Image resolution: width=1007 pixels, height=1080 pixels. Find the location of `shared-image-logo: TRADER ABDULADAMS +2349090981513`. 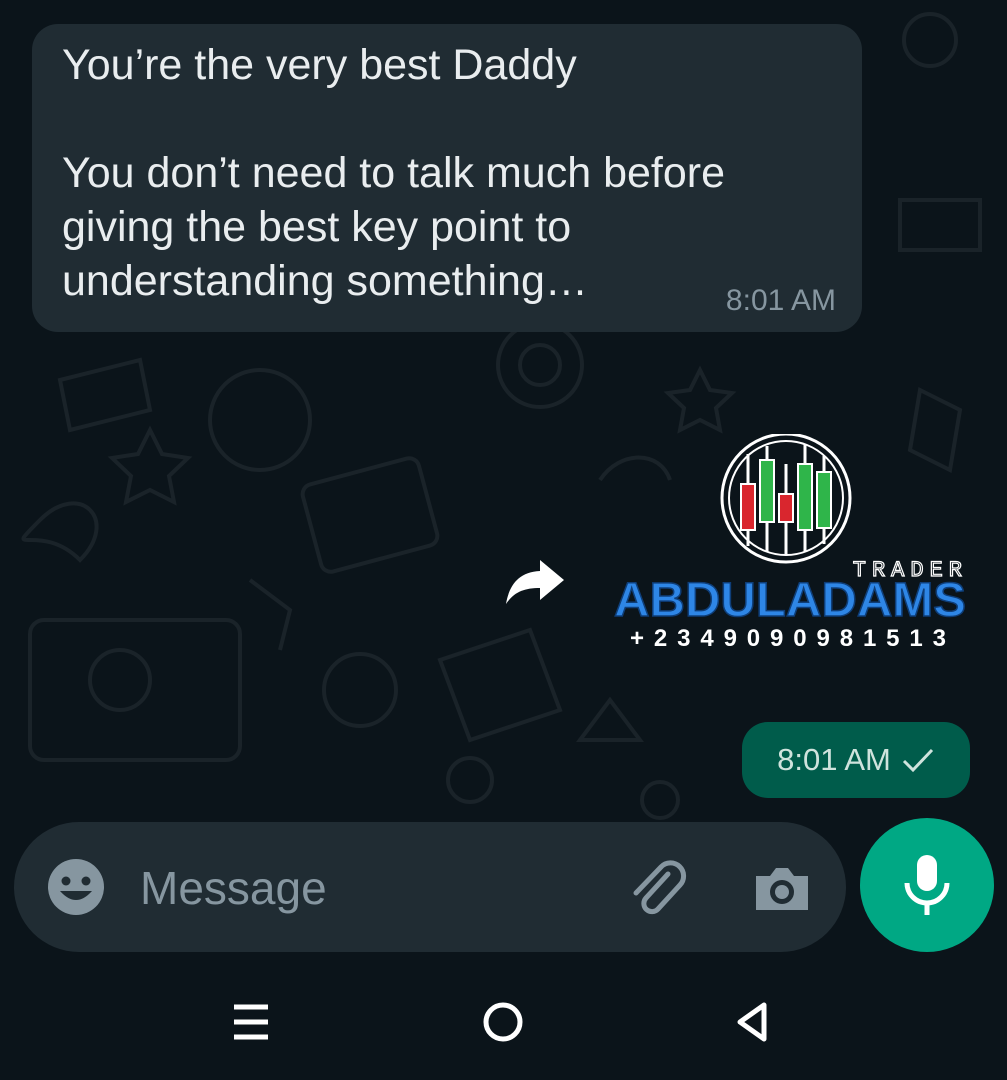

shared-image-logo: TRADER ABDULADAMS +2349090981513 is located at coordinates (791, 544).